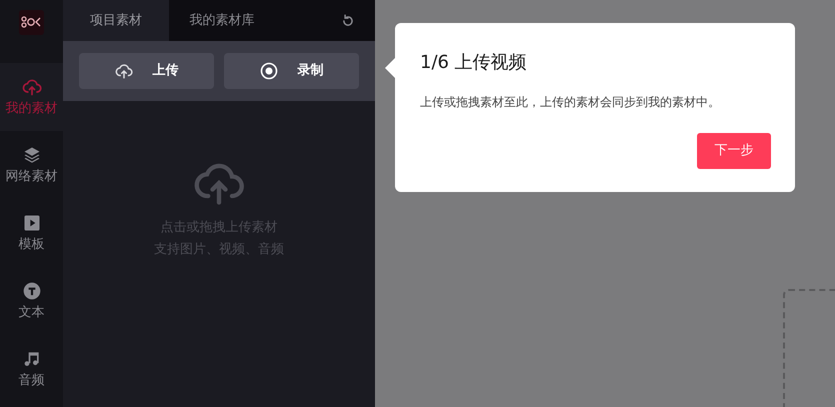 This screenshot has width=835, height=407. I want to click on popover-body: 上传或拖拽素材至此，上传的素材会同步到我的素材中。, so click(570, 102).